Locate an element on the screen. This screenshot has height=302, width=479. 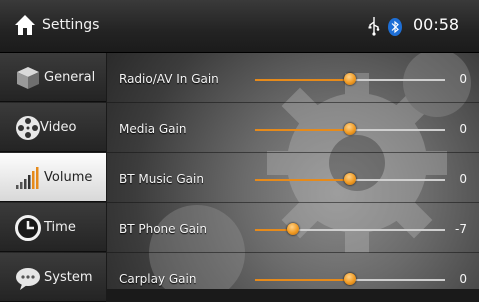
usb-icon is located at coordinates (374, 26).